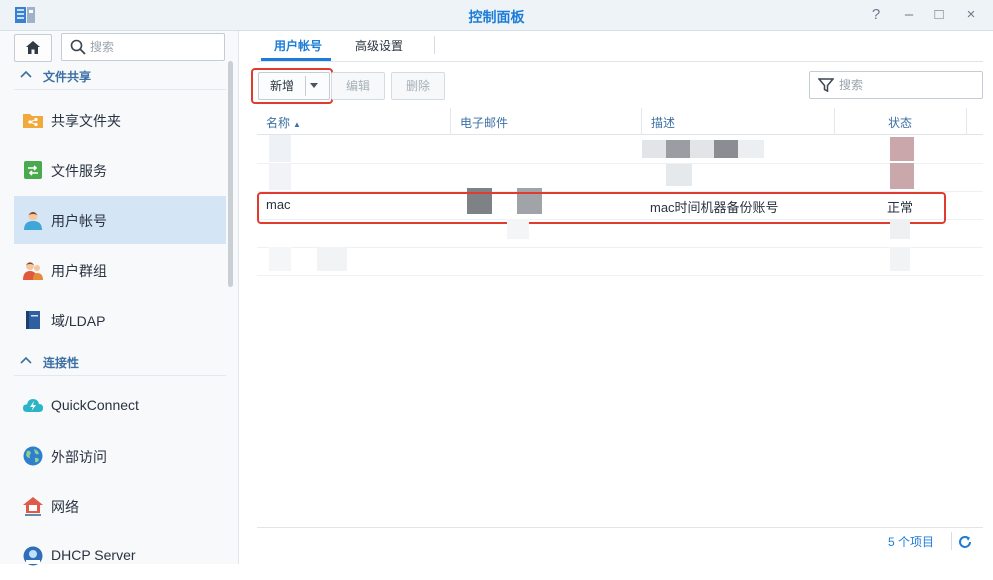 This screenshot has width=993, height=580. Describe the element at coordinates (826, 85) in the screenshot. I see `filter-icon` at that location.